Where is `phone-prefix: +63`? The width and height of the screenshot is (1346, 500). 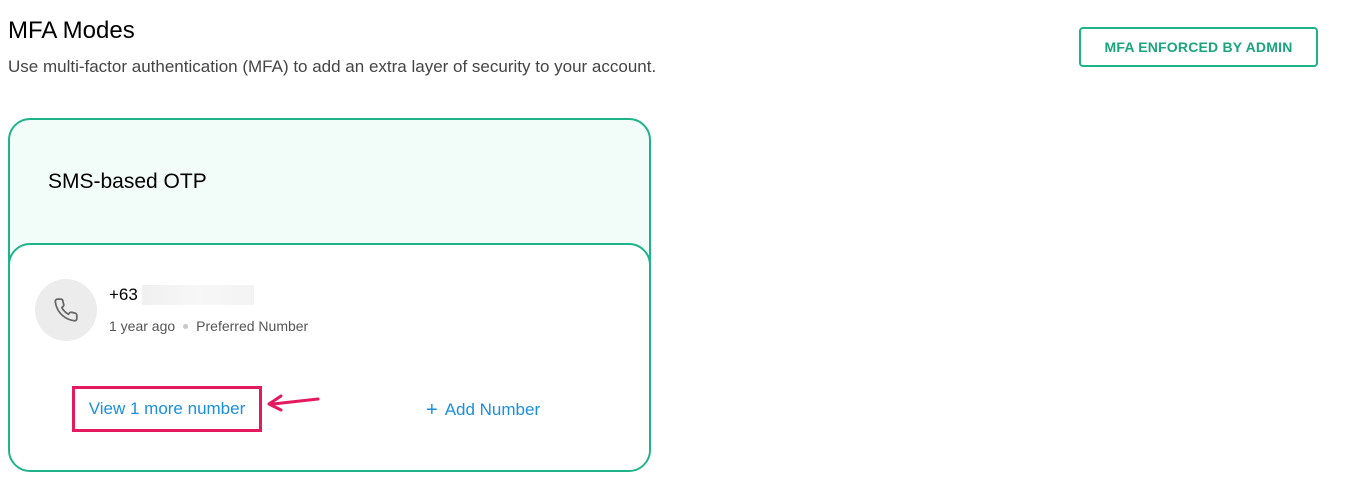
phone-prefix: +63 is located at coordinates (123, 294).